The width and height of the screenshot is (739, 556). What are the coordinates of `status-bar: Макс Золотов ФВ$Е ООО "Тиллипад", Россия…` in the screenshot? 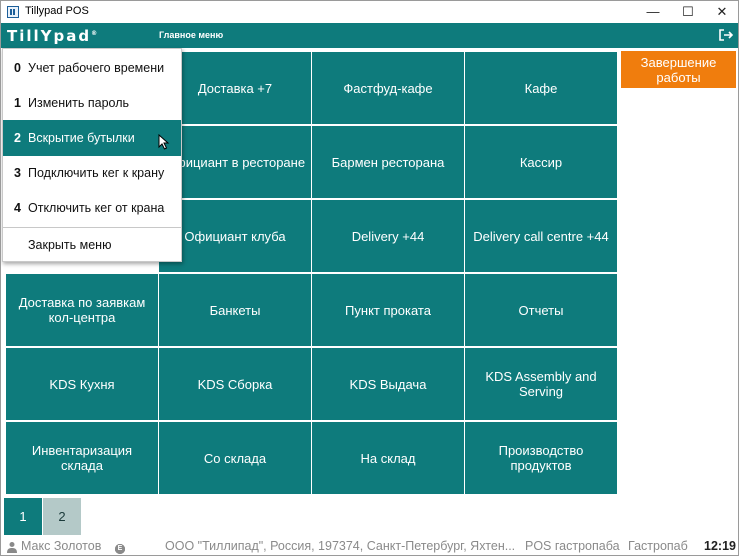 It's located at (369, 546).